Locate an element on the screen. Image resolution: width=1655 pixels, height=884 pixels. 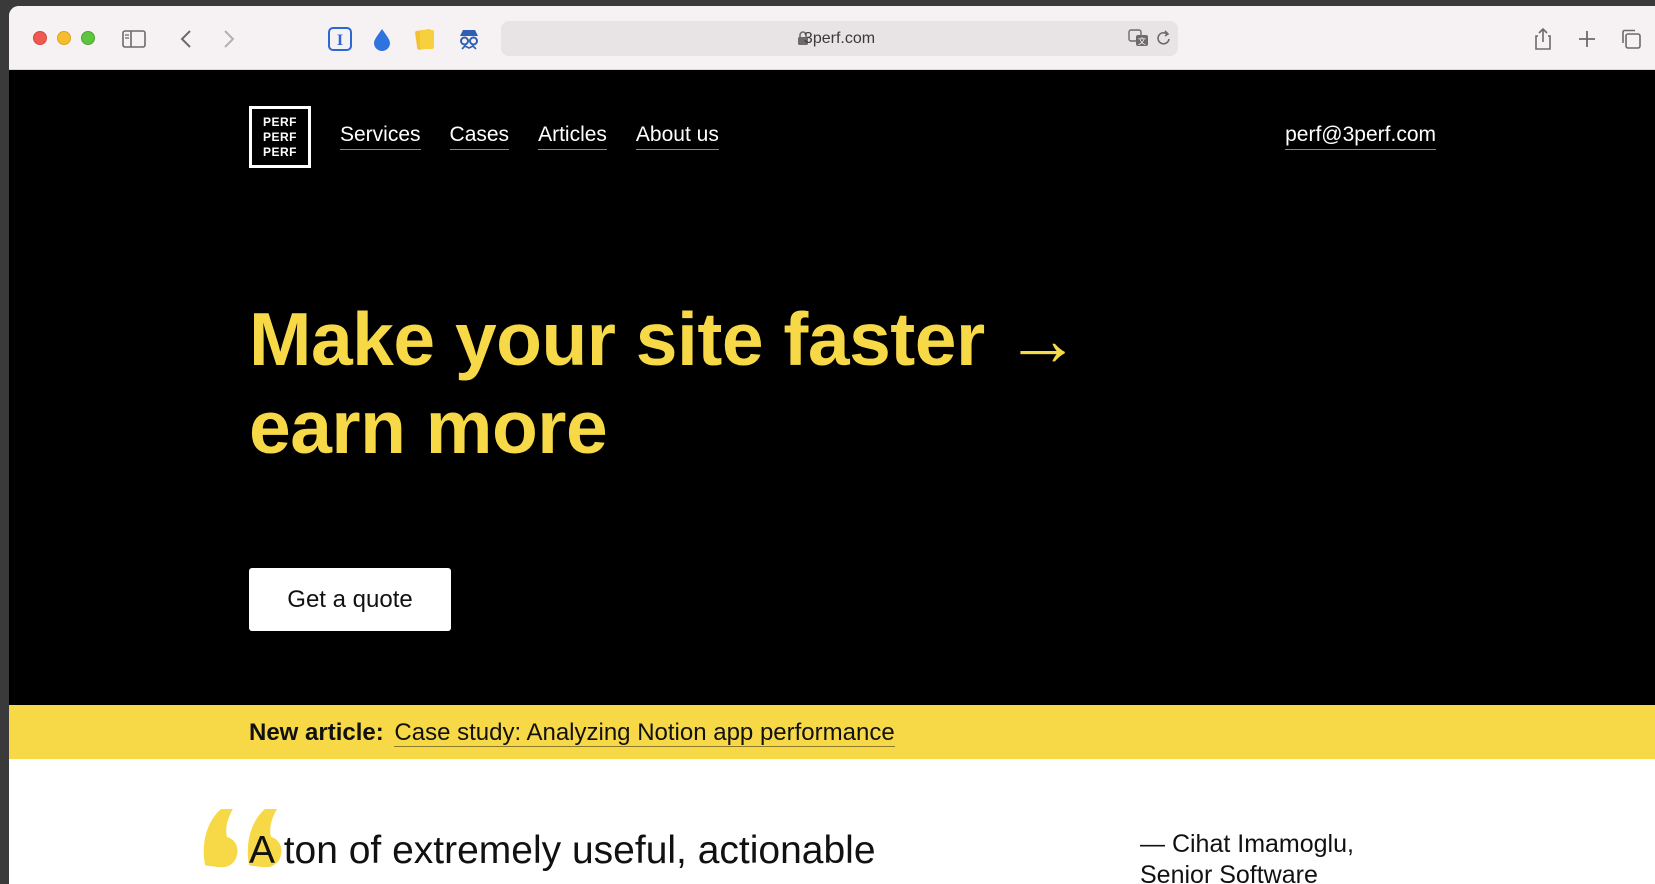
share-icon is located at coordinates (1543, 39).